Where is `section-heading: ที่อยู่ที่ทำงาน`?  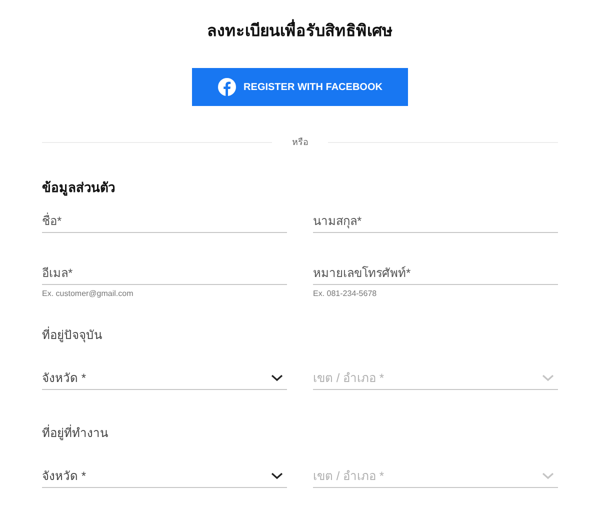 section-heading: ที่อยู่ที่ทำงาน is located at coordinates (75, 433).